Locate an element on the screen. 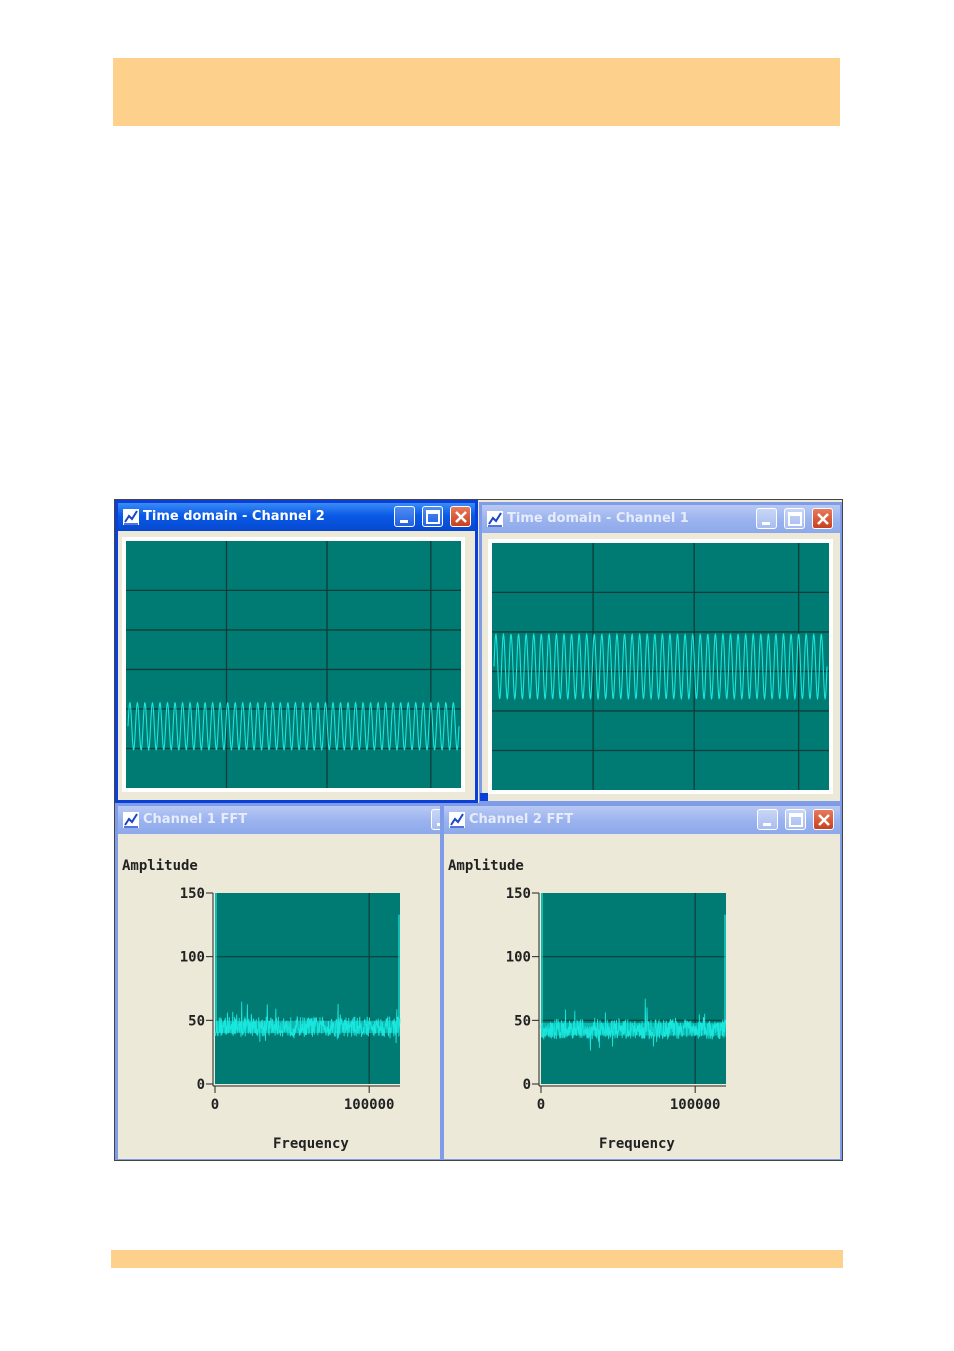  title-bar: Channel 1 FFT is located at coordinates (279, 820).